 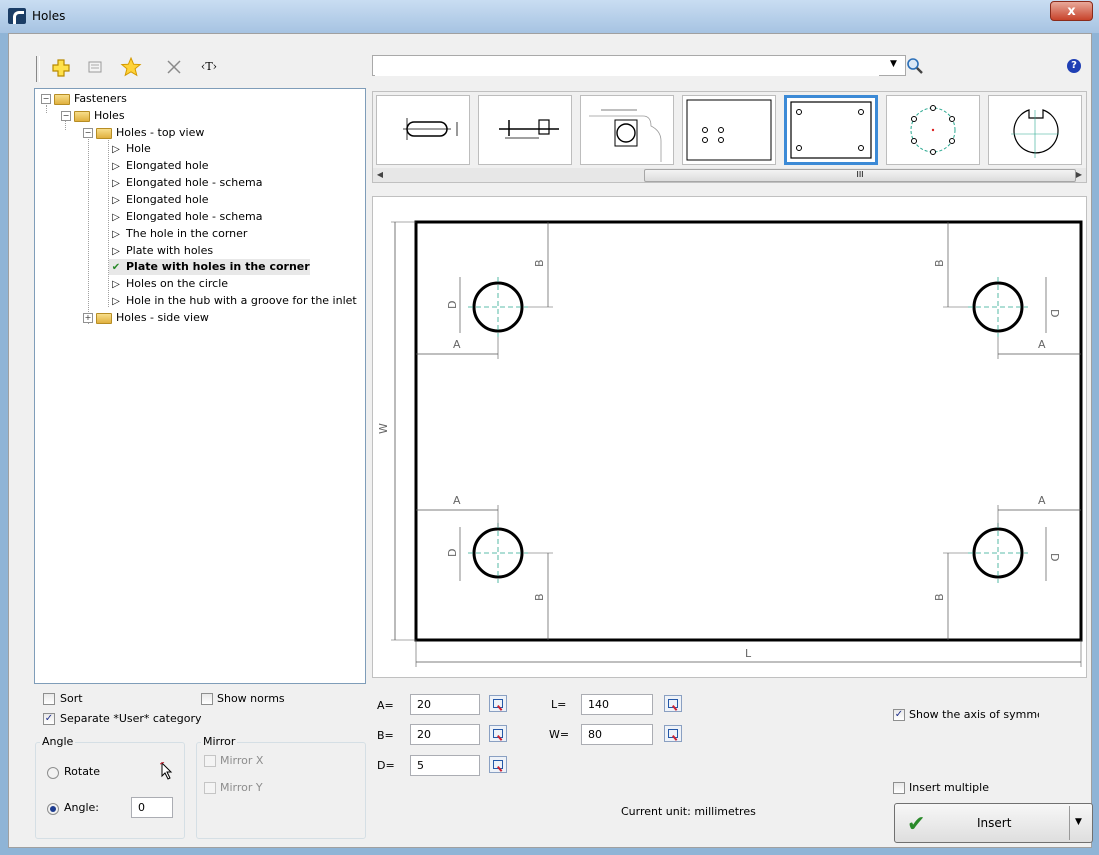 I want to click on pick-w-icon, so click(x=673, y=733).